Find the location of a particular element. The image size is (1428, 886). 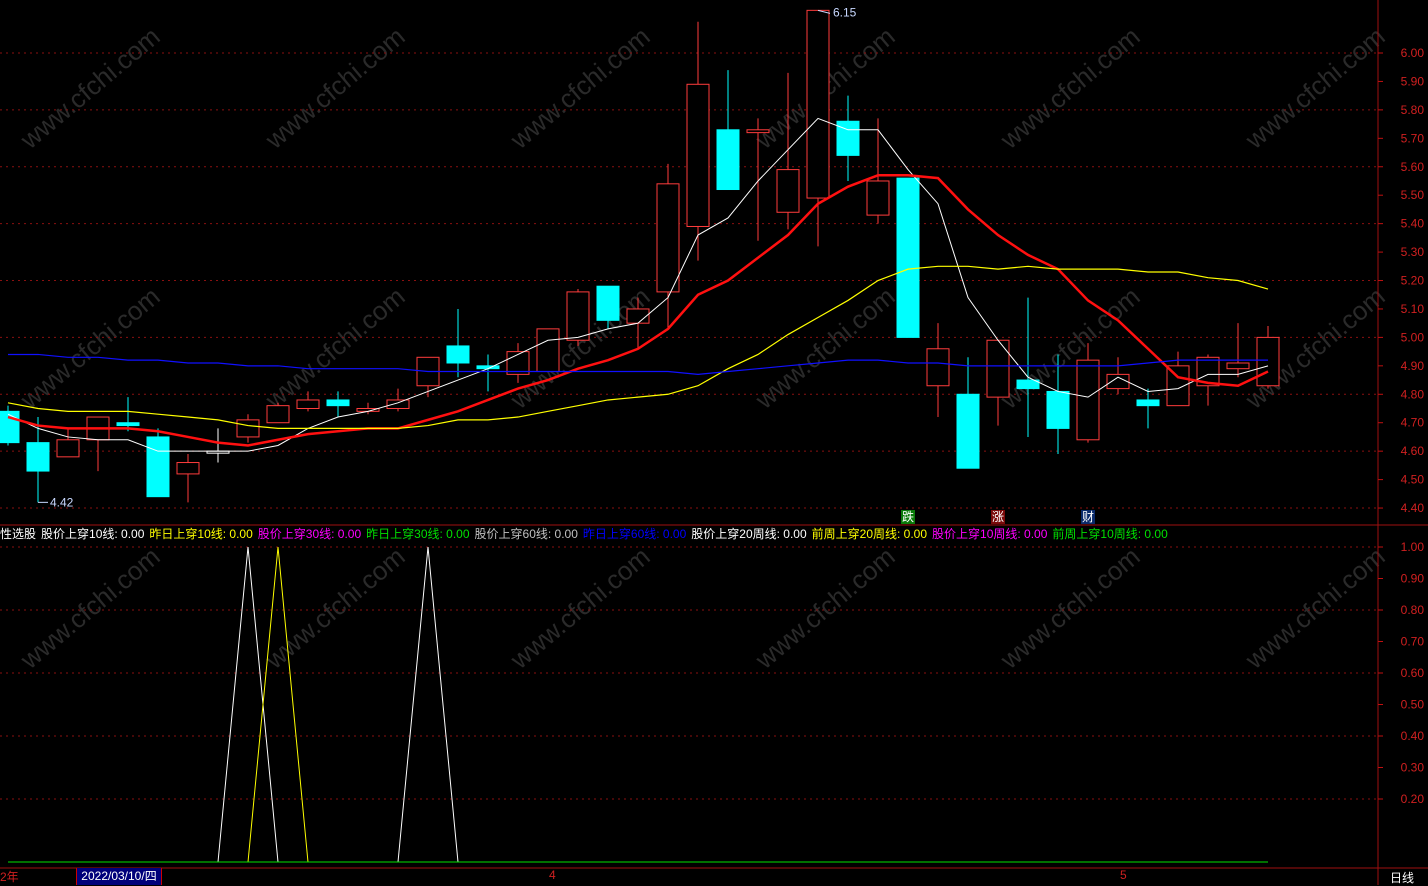

y-tick-label: 1.00 is located at coordinates (1413, 547).